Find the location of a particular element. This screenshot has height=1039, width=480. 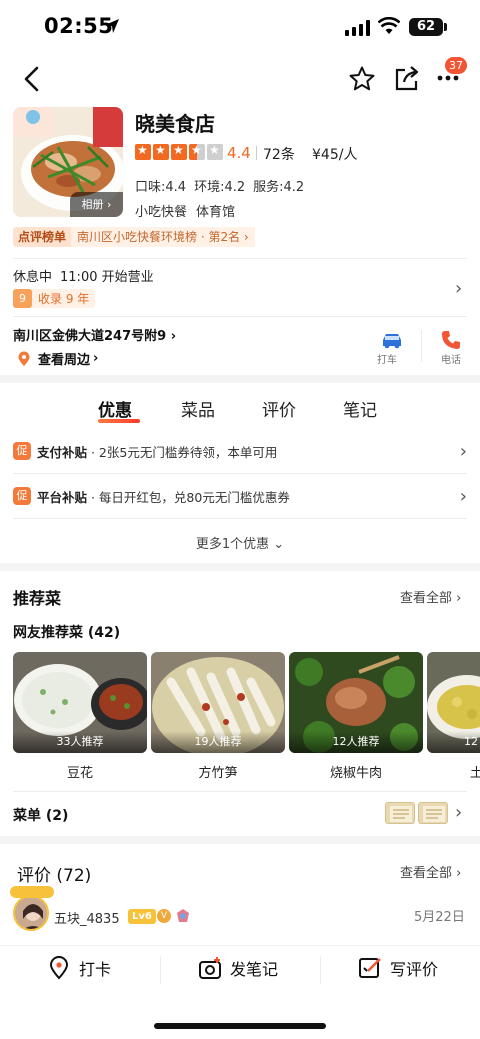

nearby-link: 查看周边 › is located at coordinates (57, 358).